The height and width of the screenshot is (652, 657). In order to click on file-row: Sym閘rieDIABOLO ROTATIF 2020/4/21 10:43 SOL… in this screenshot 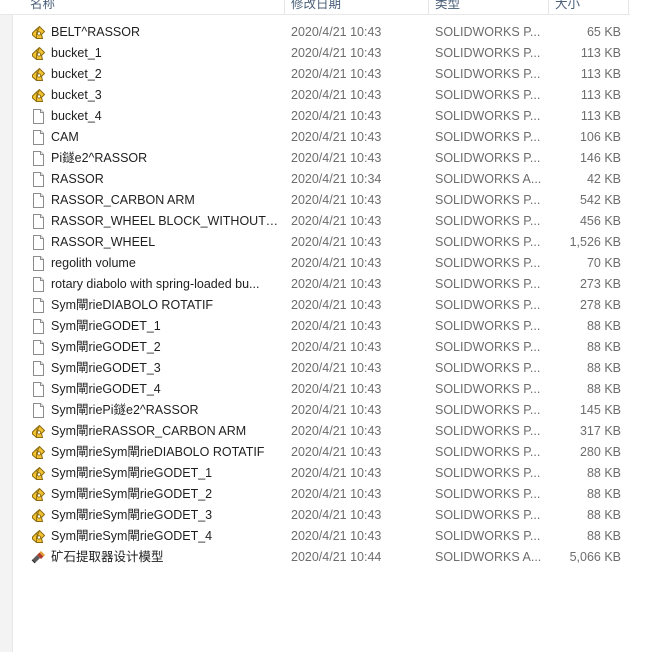, I will do `click(315, 305)`.